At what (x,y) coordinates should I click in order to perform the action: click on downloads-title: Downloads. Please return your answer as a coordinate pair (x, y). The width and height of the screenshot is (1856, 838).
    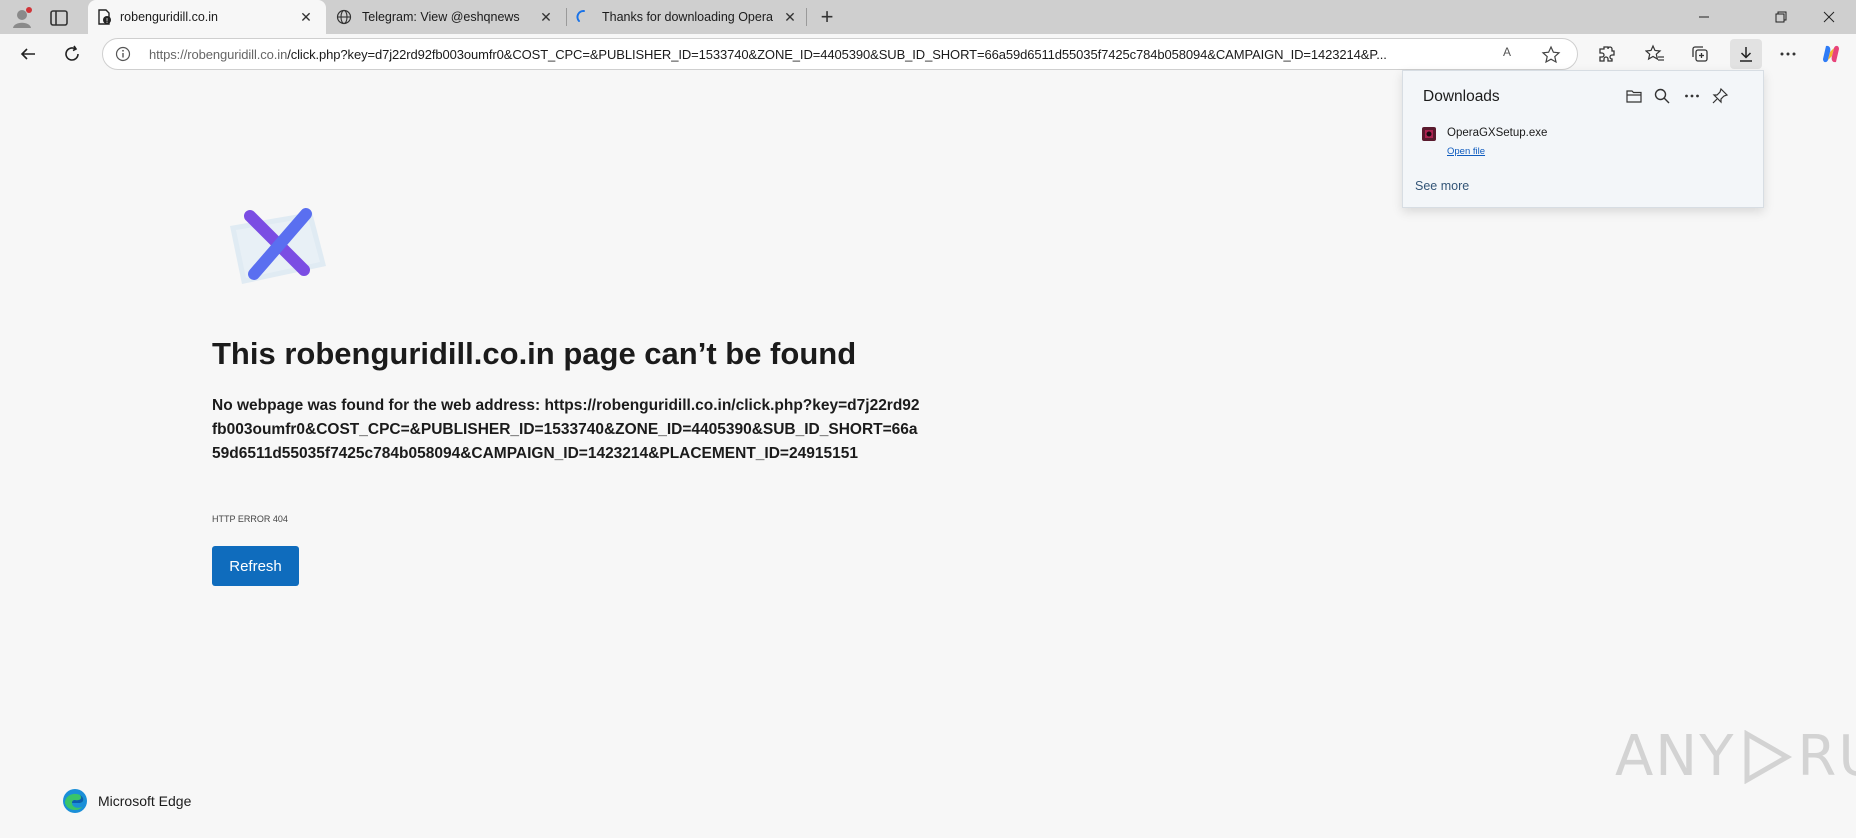
    Looking at the image, I should click on (1461, 96).